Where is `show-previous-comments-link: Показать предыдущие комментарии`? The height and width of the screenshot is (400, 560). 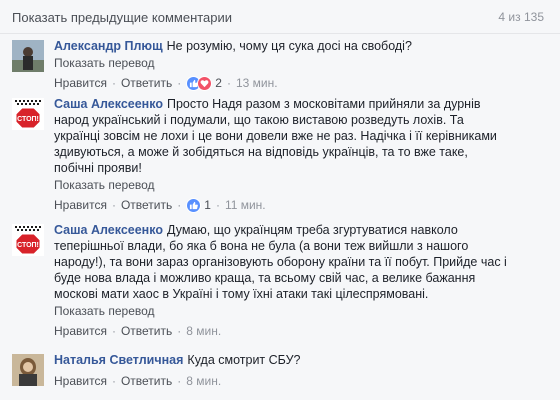 show-previous-comments-link: Показать предыдущие комментарии is located at coordinates (122, 17).